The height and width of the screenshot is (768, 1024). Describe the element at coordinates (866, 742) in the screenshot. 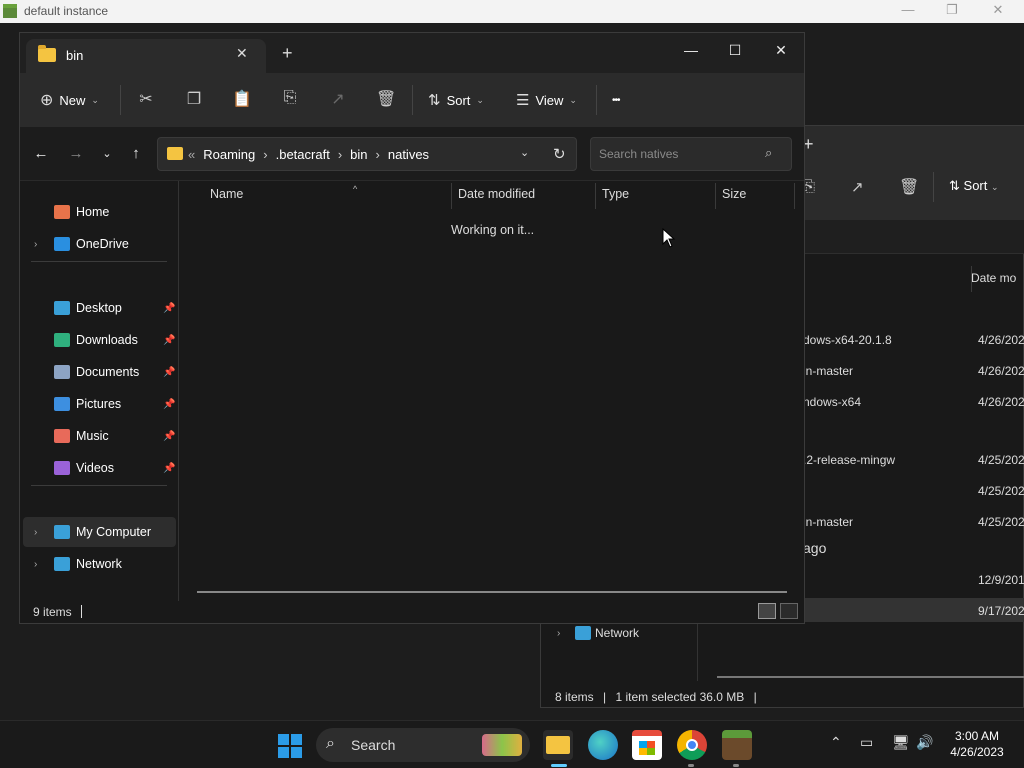

I see `keyboard-icon: ▭` at that location.